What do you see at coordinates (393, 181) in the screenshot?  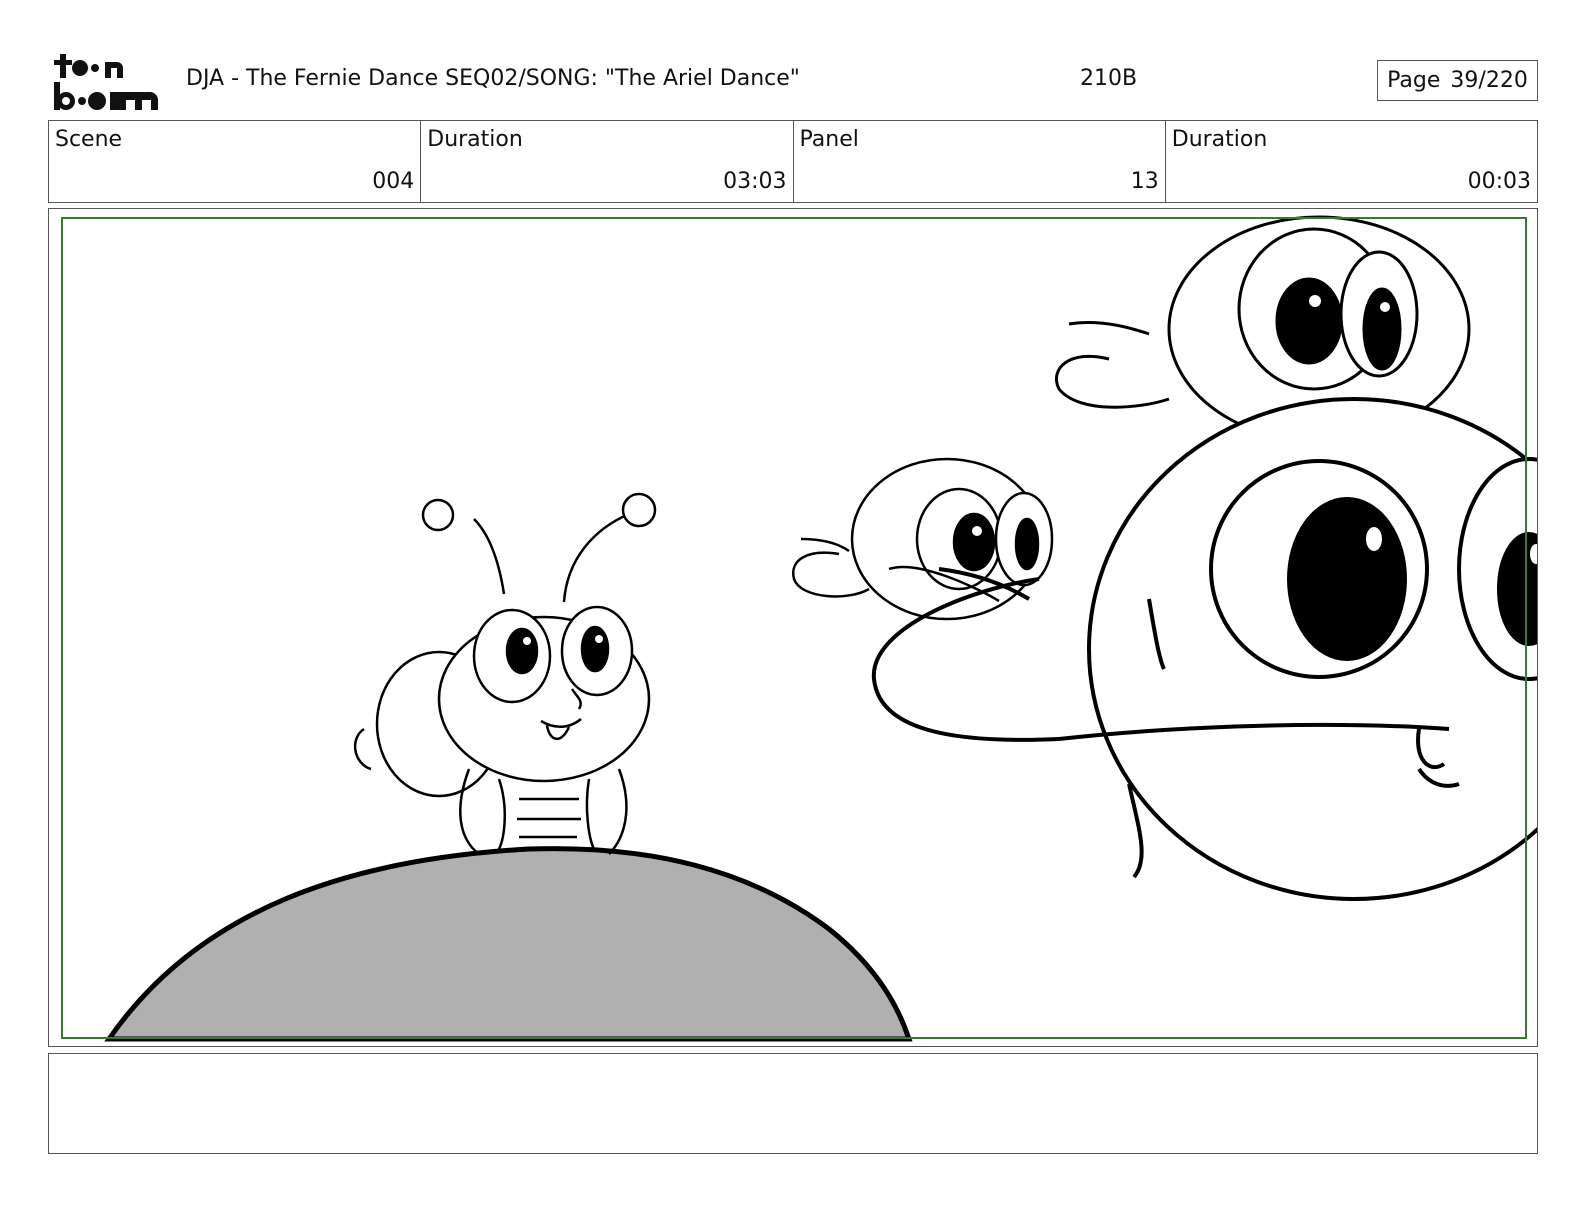 I see `scene-value: 004` at bounding box center [393, 181].